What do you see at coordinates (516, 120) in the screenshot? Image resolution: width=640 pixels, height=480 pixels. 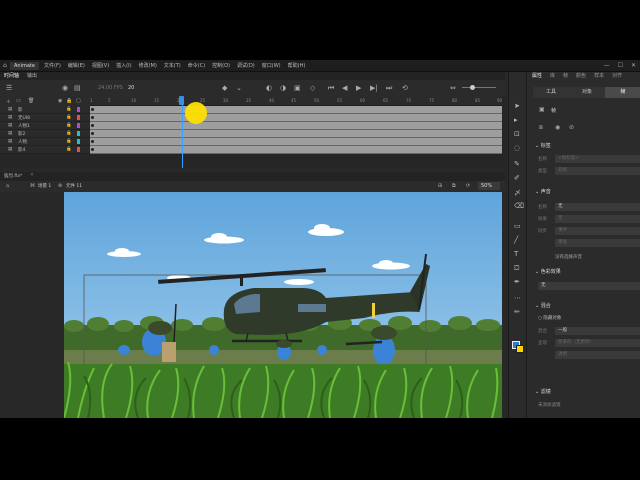 I see `subselection-tool-icon: ▸` at bounding box center [516, 120].